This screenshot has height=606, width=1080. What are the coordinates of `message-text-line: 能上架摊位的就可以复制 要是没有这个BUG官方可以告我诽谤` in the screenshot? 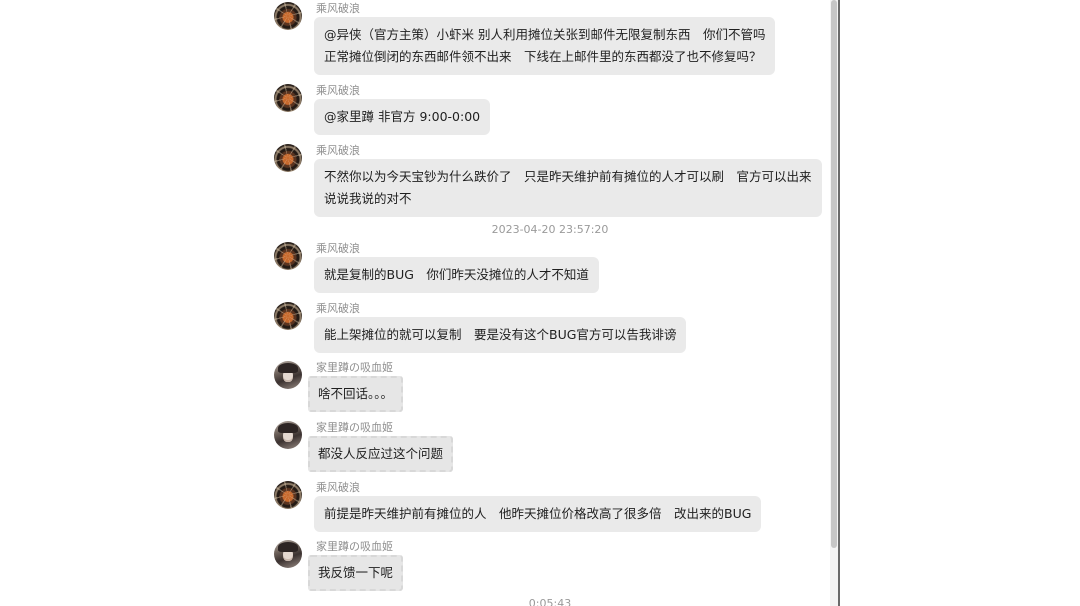 It's located at (500, 334).